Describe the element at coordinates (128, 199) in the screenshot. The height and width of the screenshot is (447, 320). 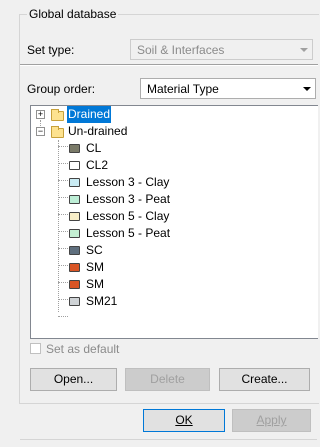
I see `tree-item-label: Lesson 3 - Peat` at that location.